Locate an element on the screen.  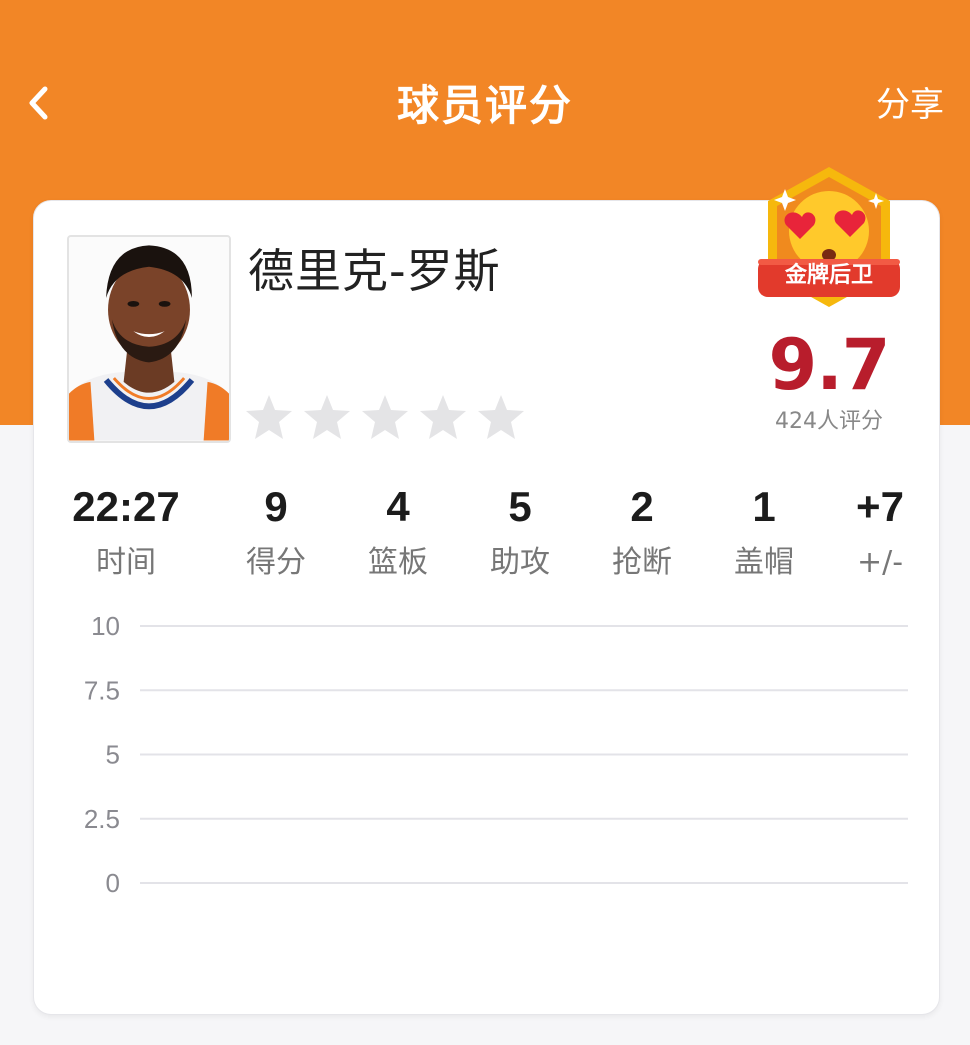
heart-eyes-emoji-badge-icon is located at coordinates (829, 237).